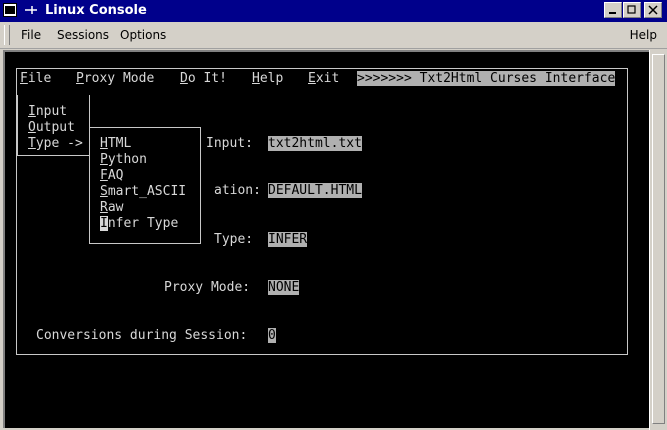  Describe the element at coordinates (143, 35) in the screenshot. I see `menu-options: Options` at that location.